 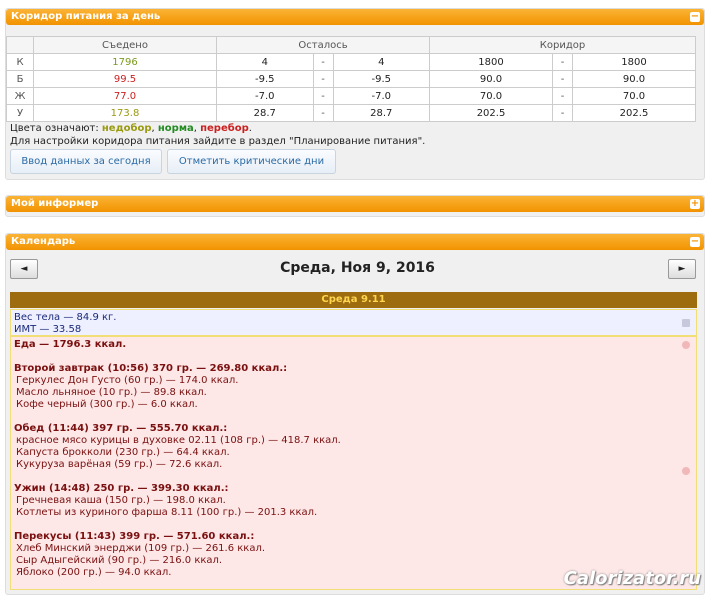 I want to click on table-header-row: Съедено Осталось Коридор, so click(x=351, y=45).